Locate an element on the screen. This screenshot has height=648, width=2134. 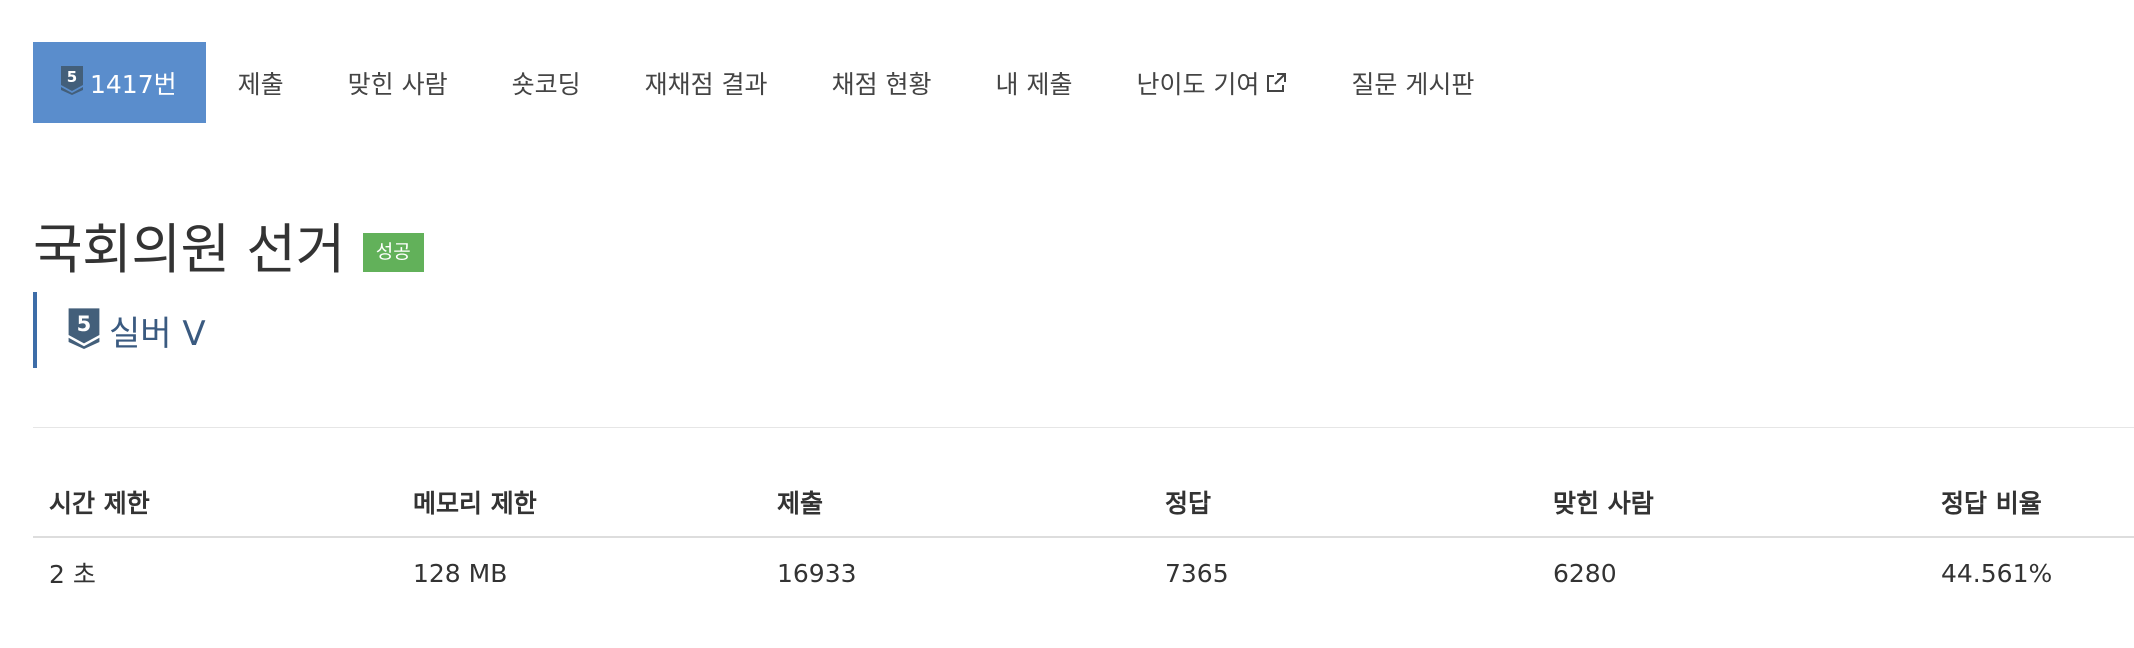
tab-label: 채점 현황 is located at coordinates (881, 84).